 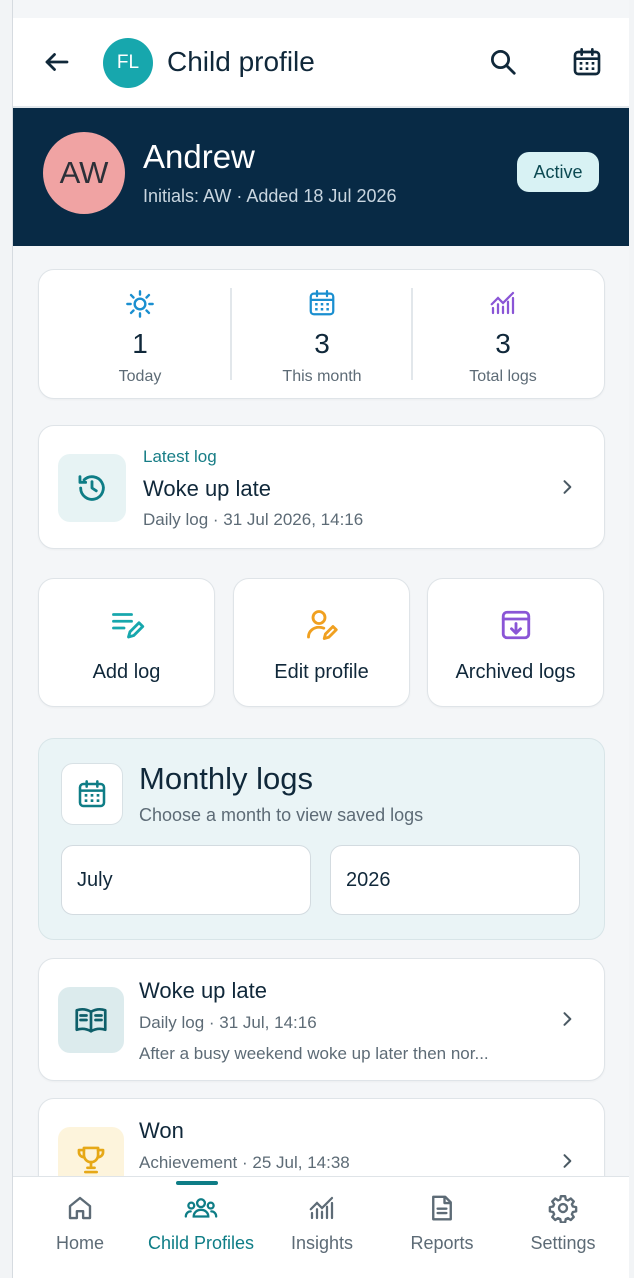 I want to click on background-window-left, so click(x=6, y=639).